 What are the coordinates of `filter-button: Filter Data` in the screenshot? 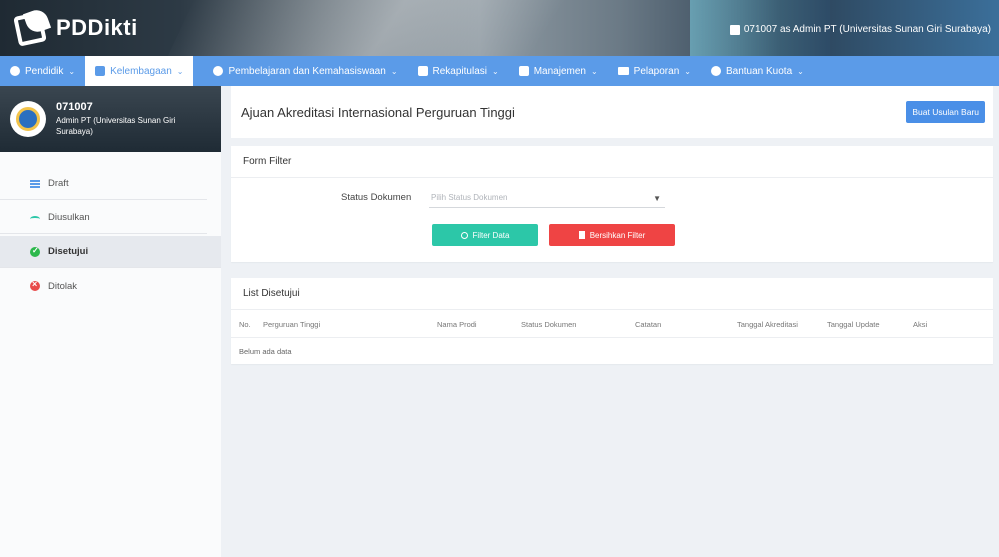 It's located at (485, 235).